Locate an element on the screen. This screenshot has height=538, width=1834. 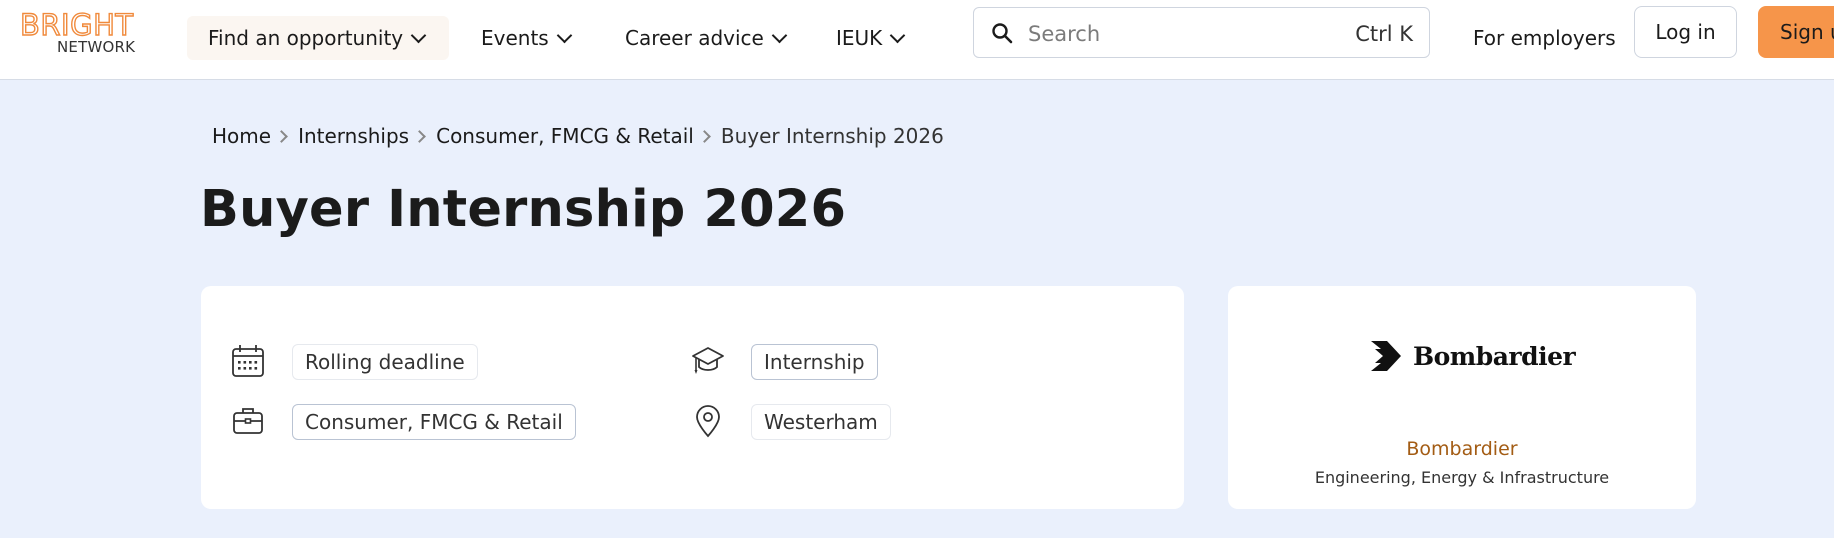
map-pin-icon is located at coordinates (708, 421).